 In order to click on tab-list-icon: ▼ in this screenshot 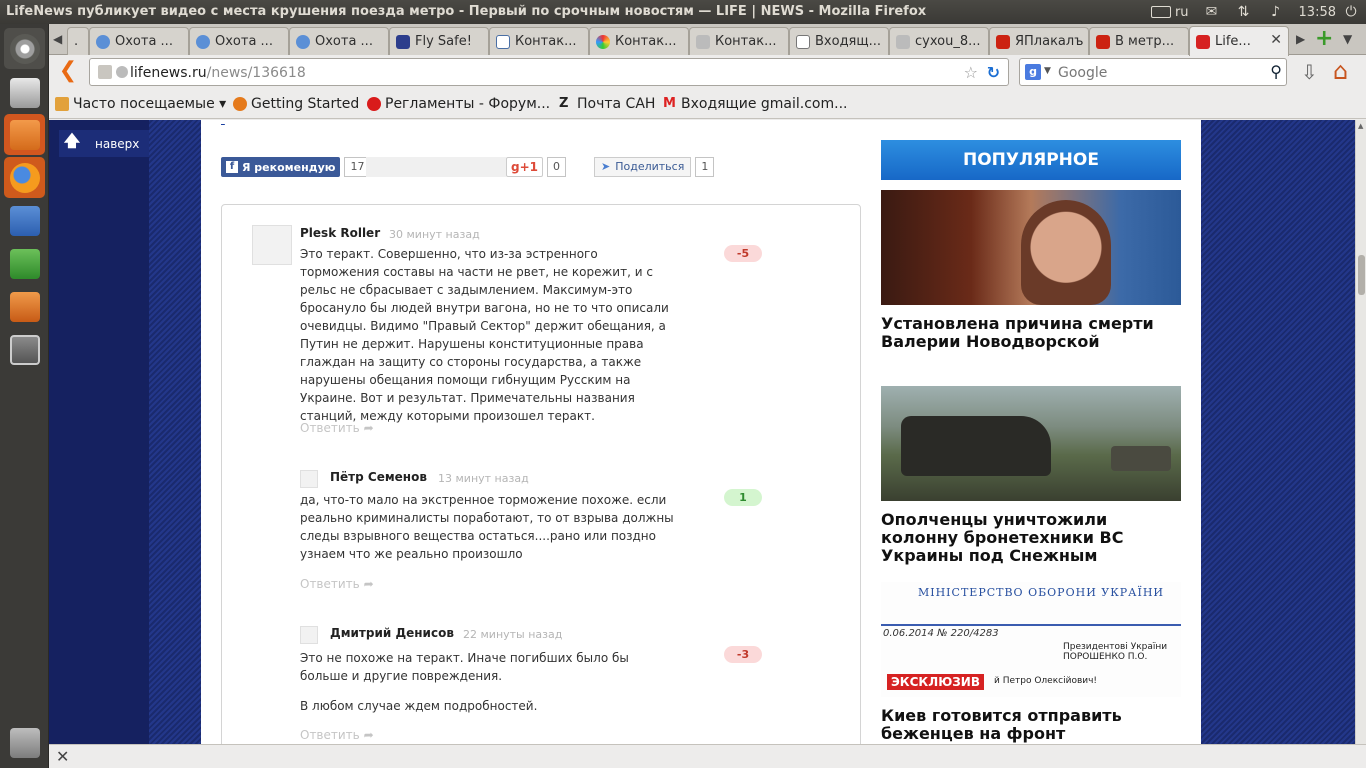, I will do `click(1347, 39)`.